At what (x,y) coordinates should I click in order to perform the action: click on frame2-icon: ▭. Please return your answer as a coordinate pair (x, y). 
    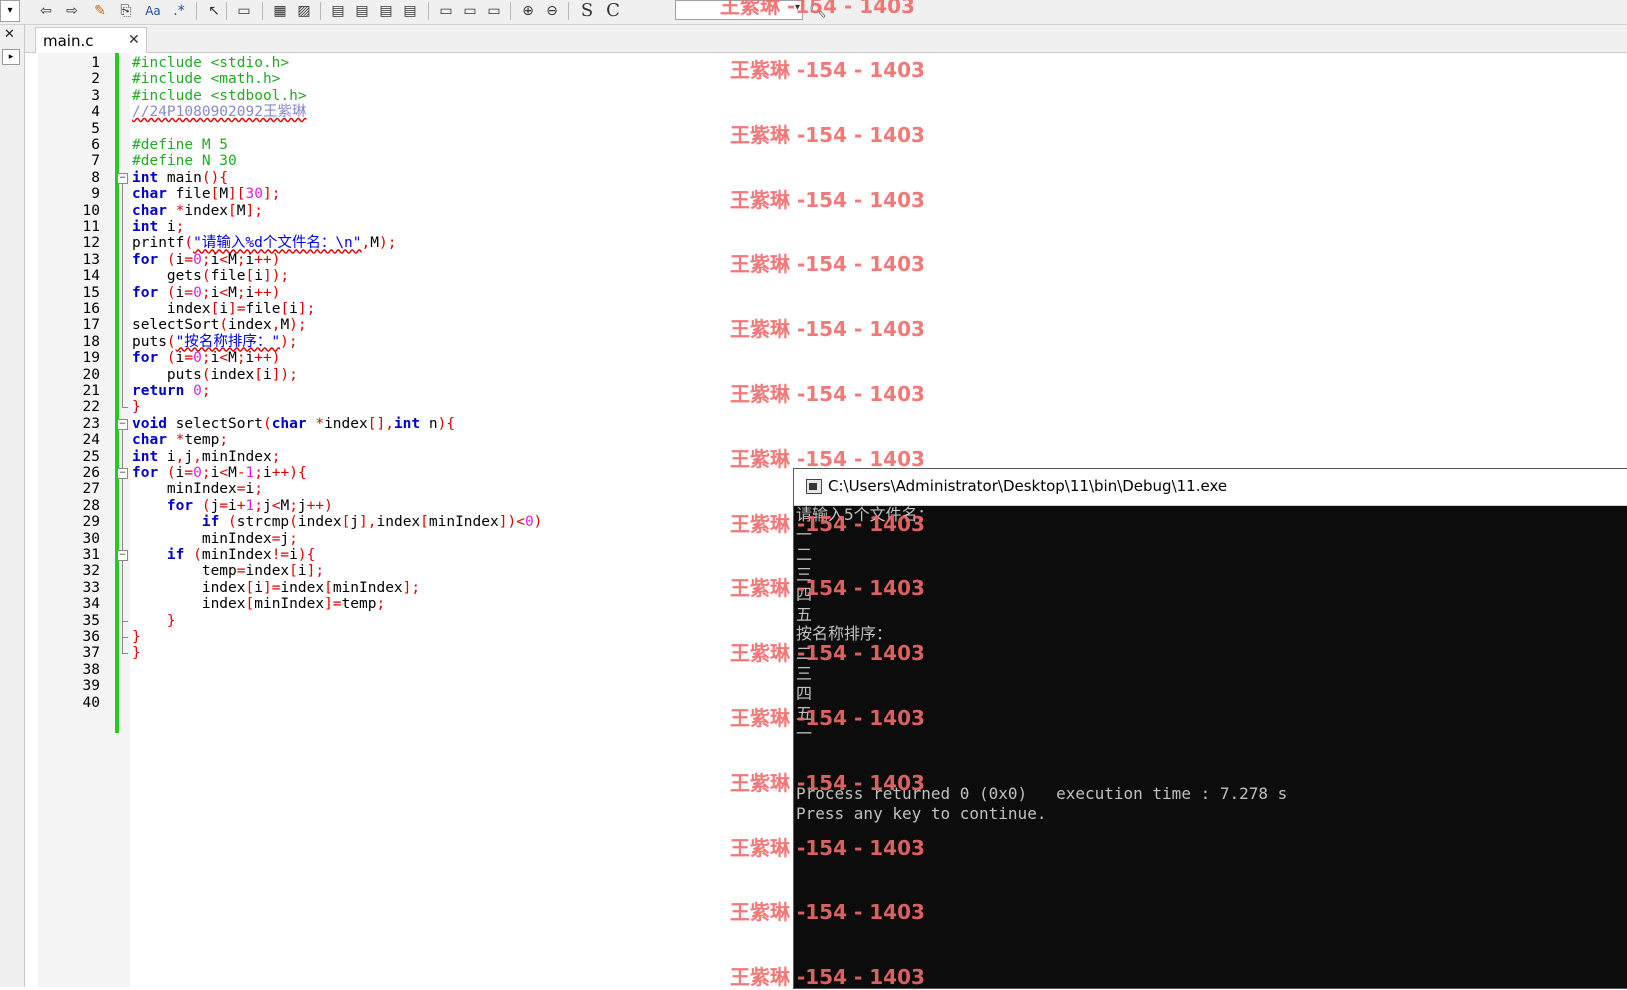
    Looking at the image, I should click on (470, 11).